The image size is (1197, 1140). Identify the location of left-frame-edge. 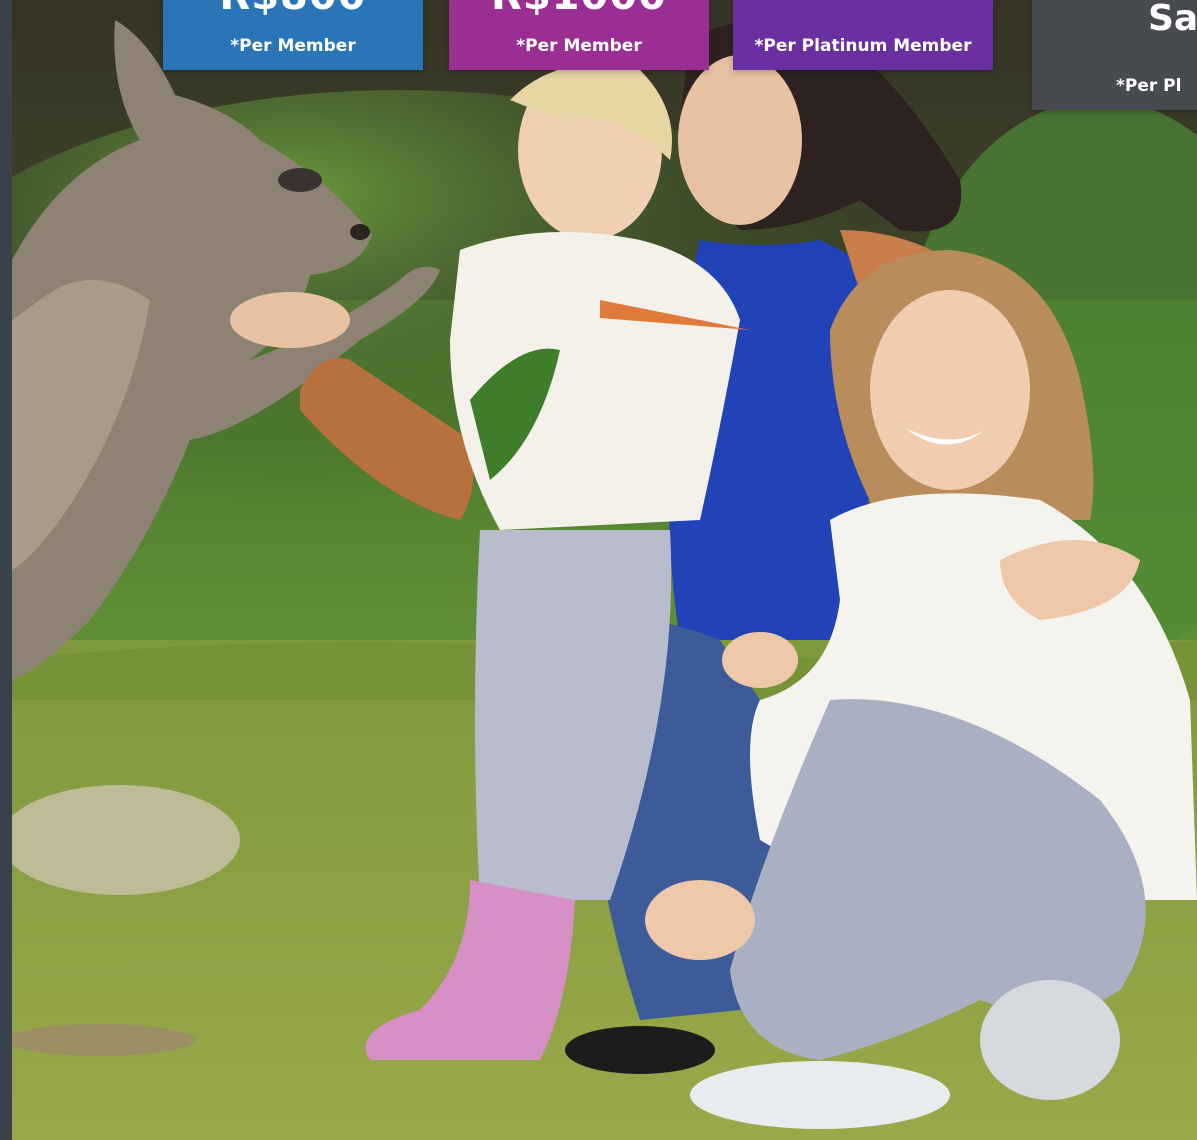
(6, 570).